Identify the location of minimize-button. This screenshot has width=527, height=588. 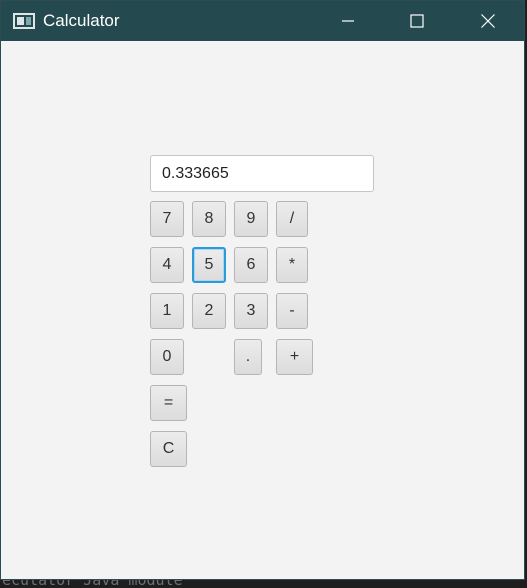
(348, 21).